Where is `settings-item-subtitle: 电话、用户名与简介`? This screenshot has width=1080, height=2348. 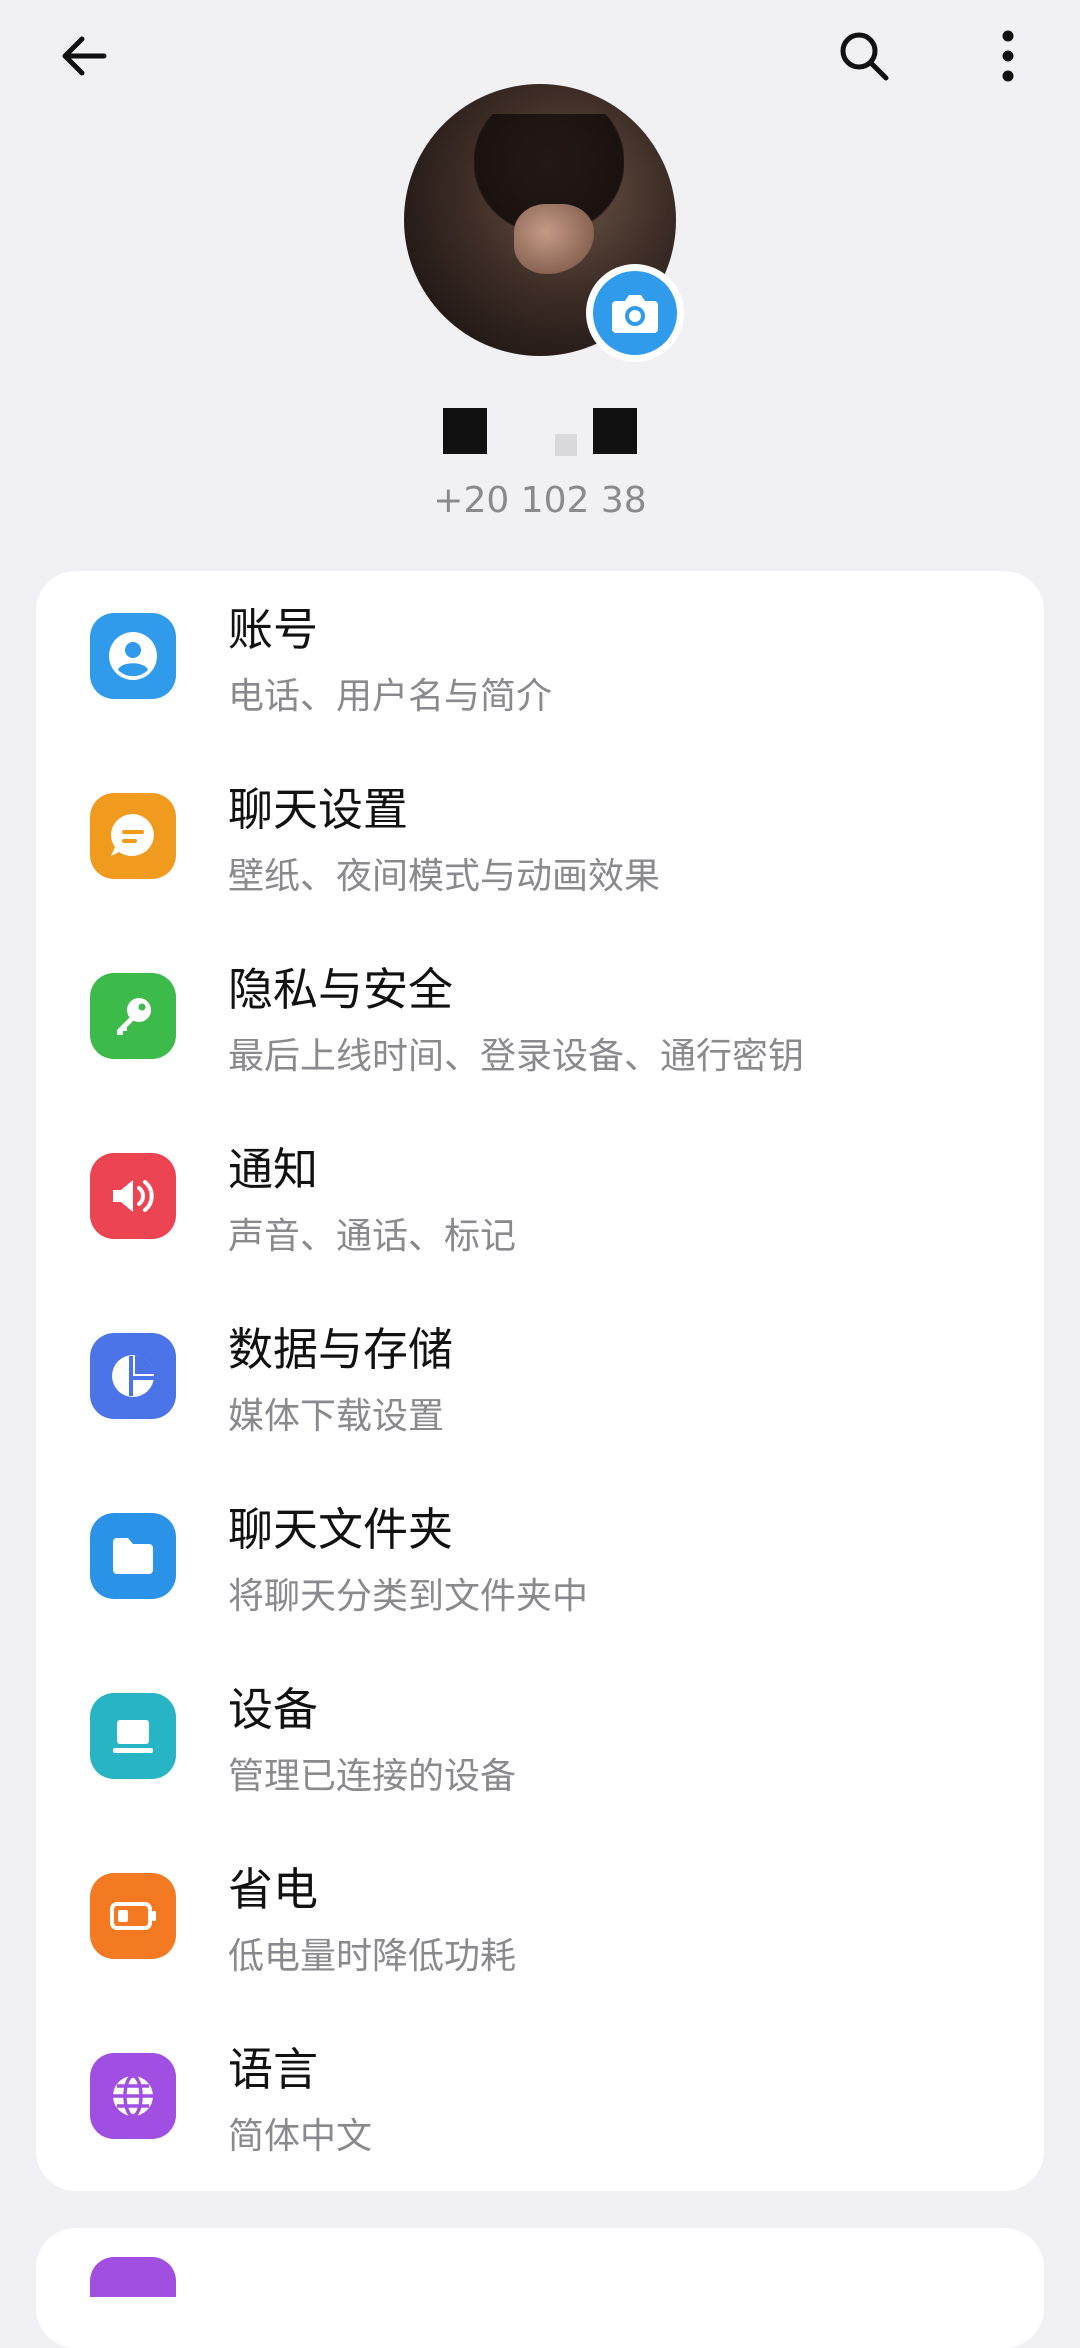 settings-item-subtitle: 电话、用户名与简介 is located at coordinates (390, 696).